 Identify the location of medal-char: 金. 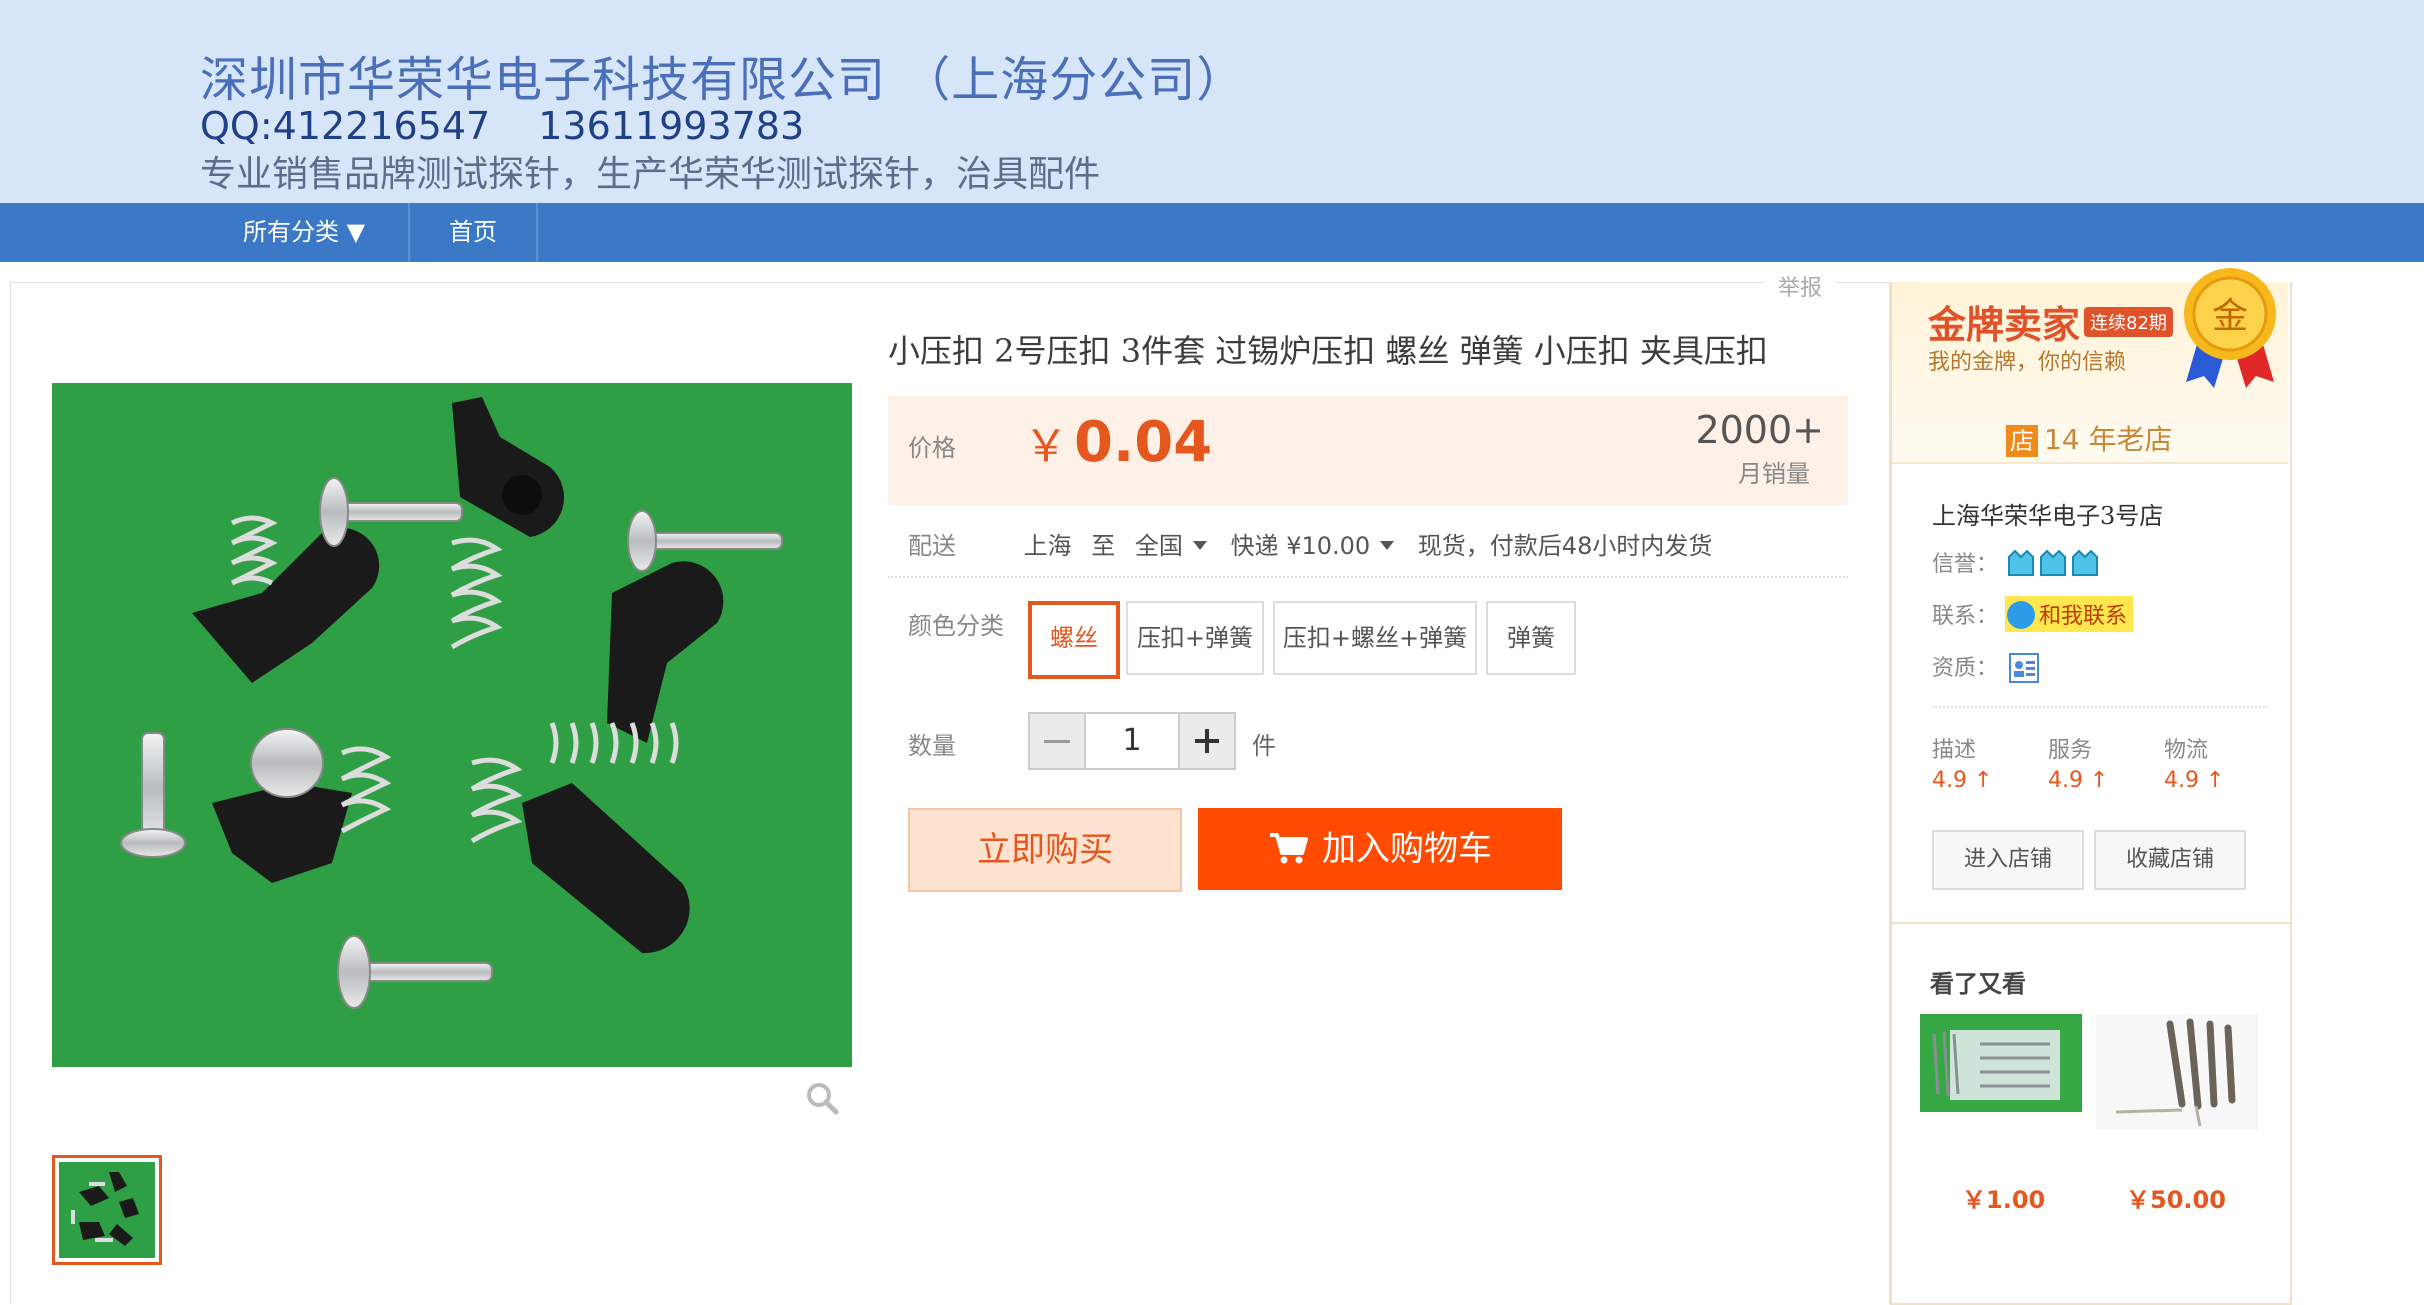
(2230, 316).